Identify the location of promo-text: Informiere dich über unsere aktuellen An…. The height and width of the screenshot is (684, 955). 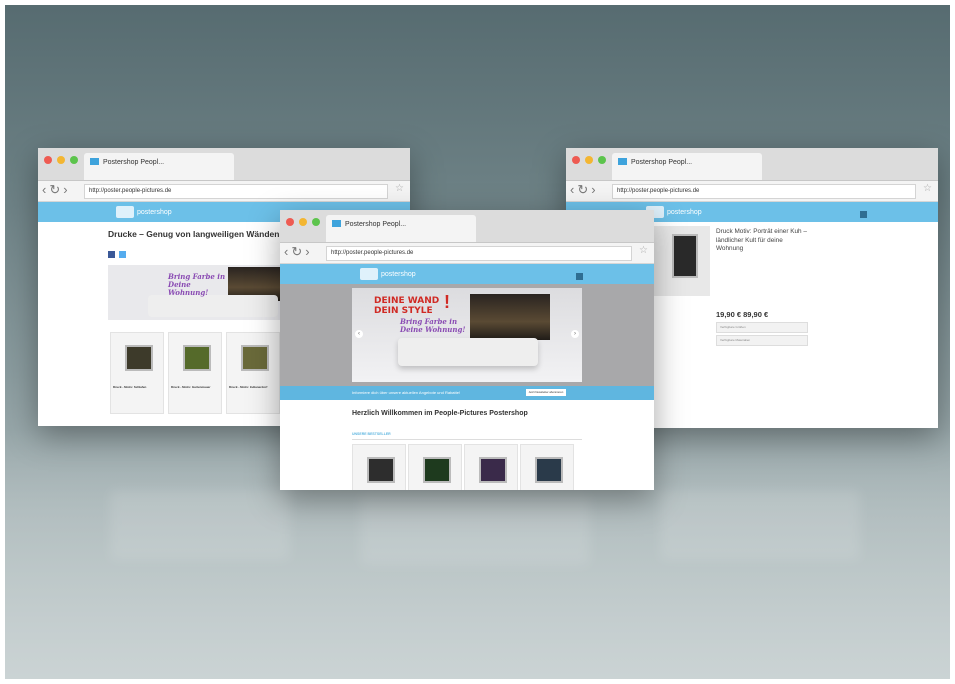
(406, 392).